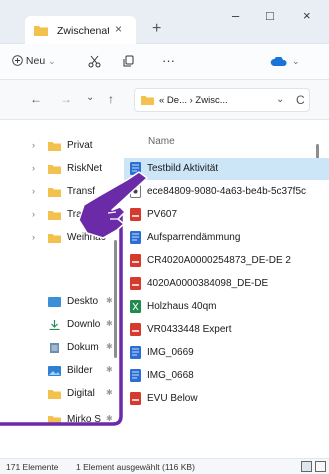 This screenshot has height=474, width=329. I want to click on file-row: Aufsparrendämmung, so click(226, 238).